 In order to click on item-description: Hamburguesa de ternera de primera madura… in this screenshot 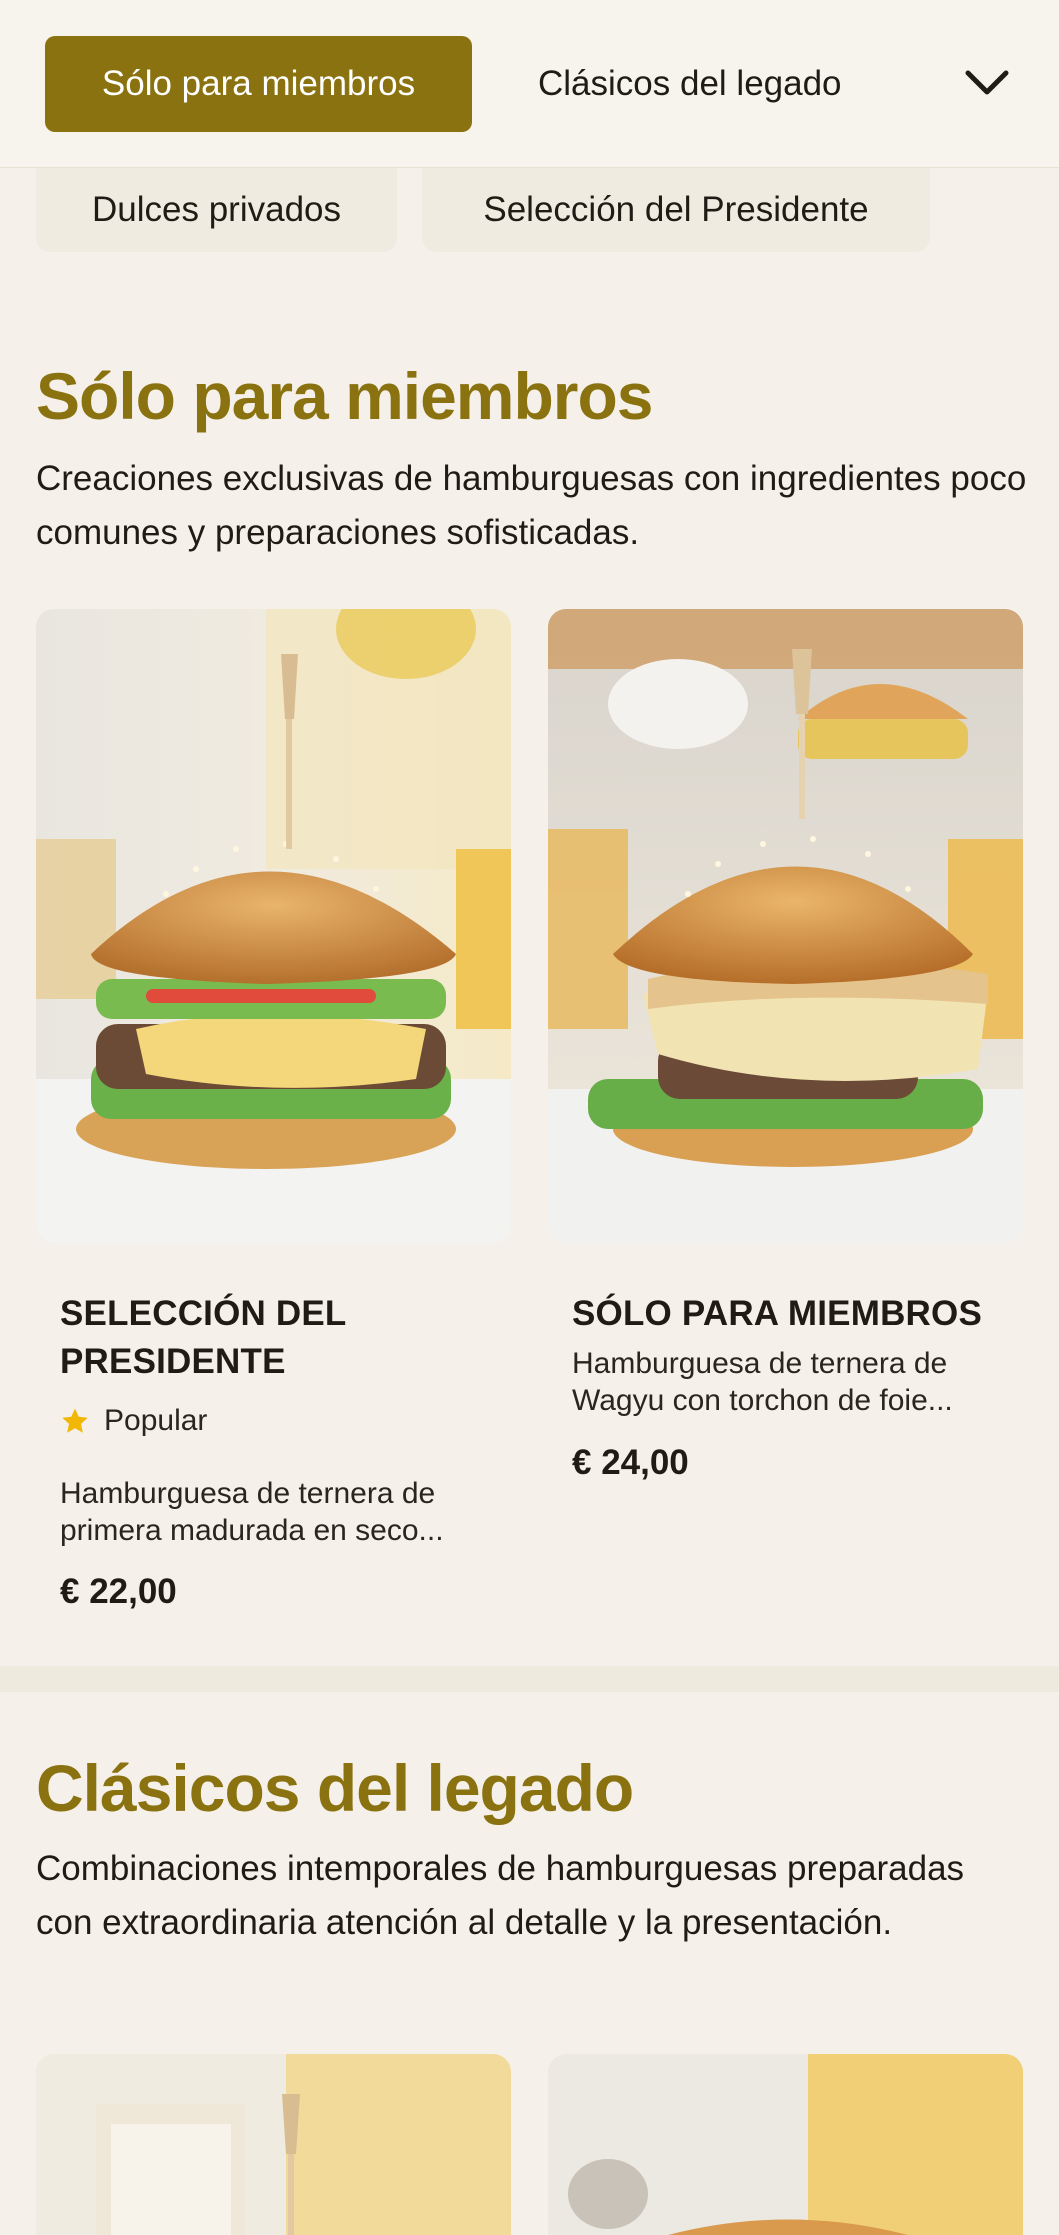, I will do `click(252, 1512)`.